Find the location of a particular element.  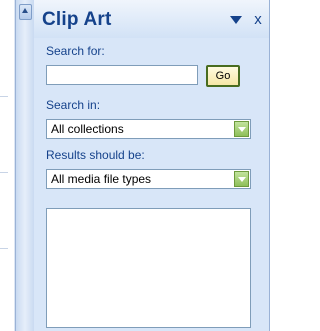

results-should-be-label: Results should be: is located at coordinates (95, 155).